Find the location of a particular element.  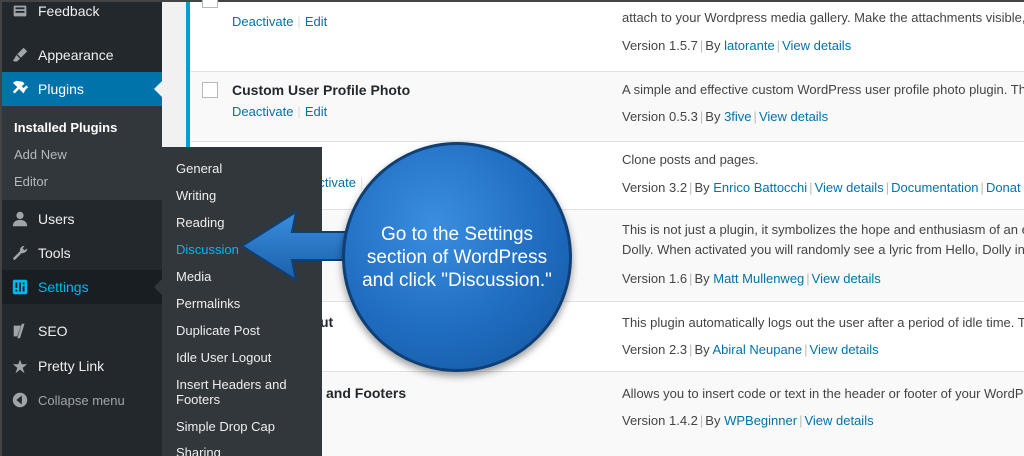

star-icon is located at coordinates (20, 366).